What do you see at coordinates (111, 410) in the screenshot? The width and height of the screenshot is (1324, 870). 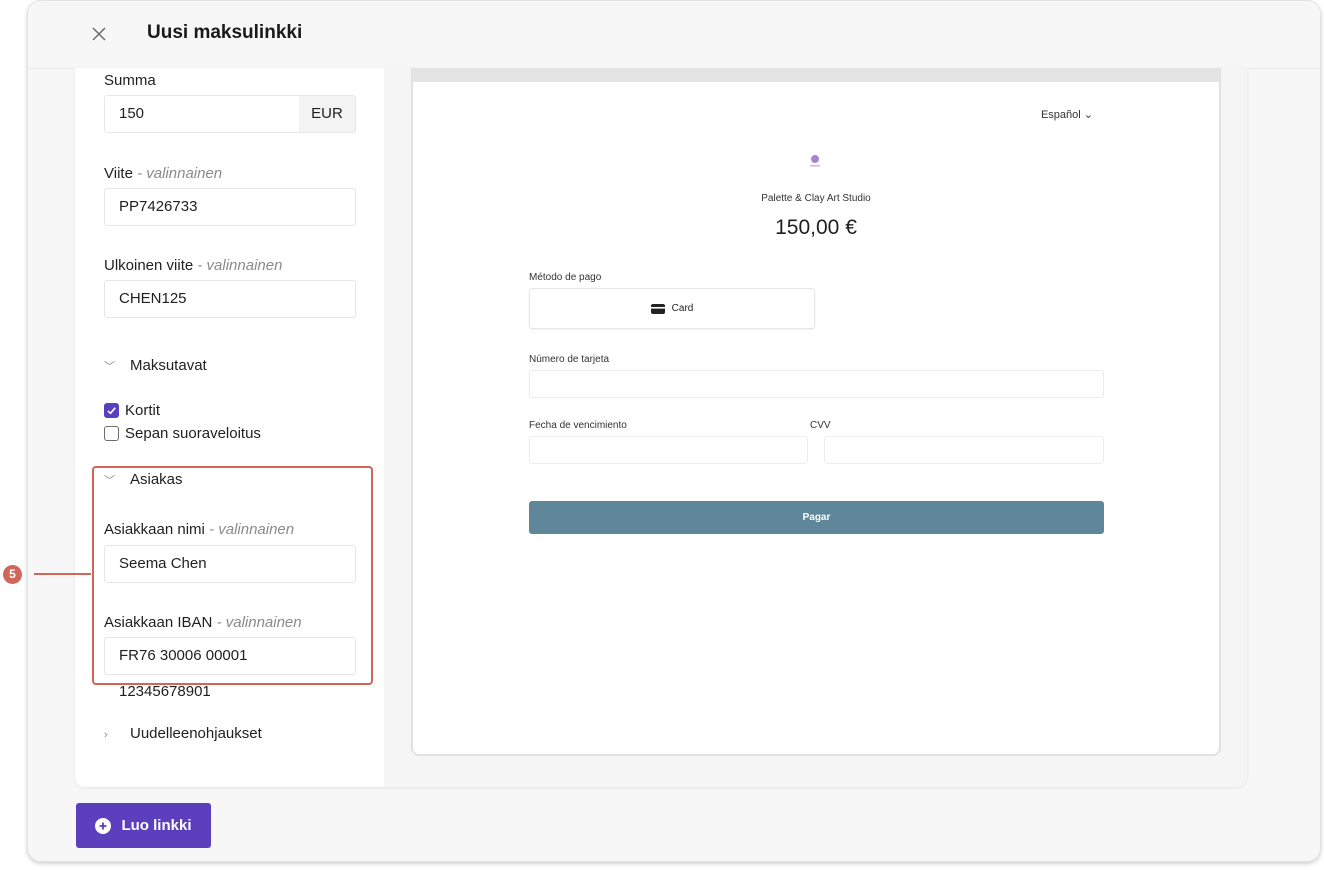 I see `checkbox-checked-icon` at bounding box center [111, 410].